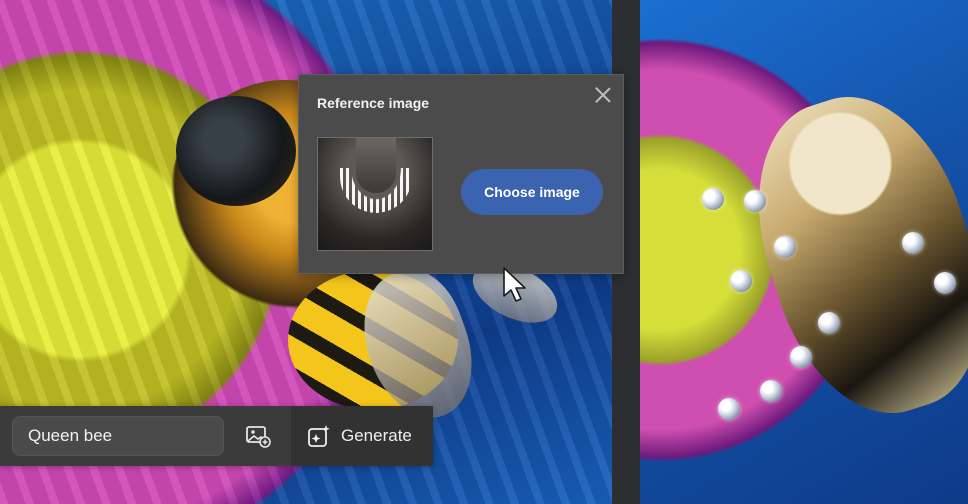  I want to click on reference-thumbnail, so click(375, 194).